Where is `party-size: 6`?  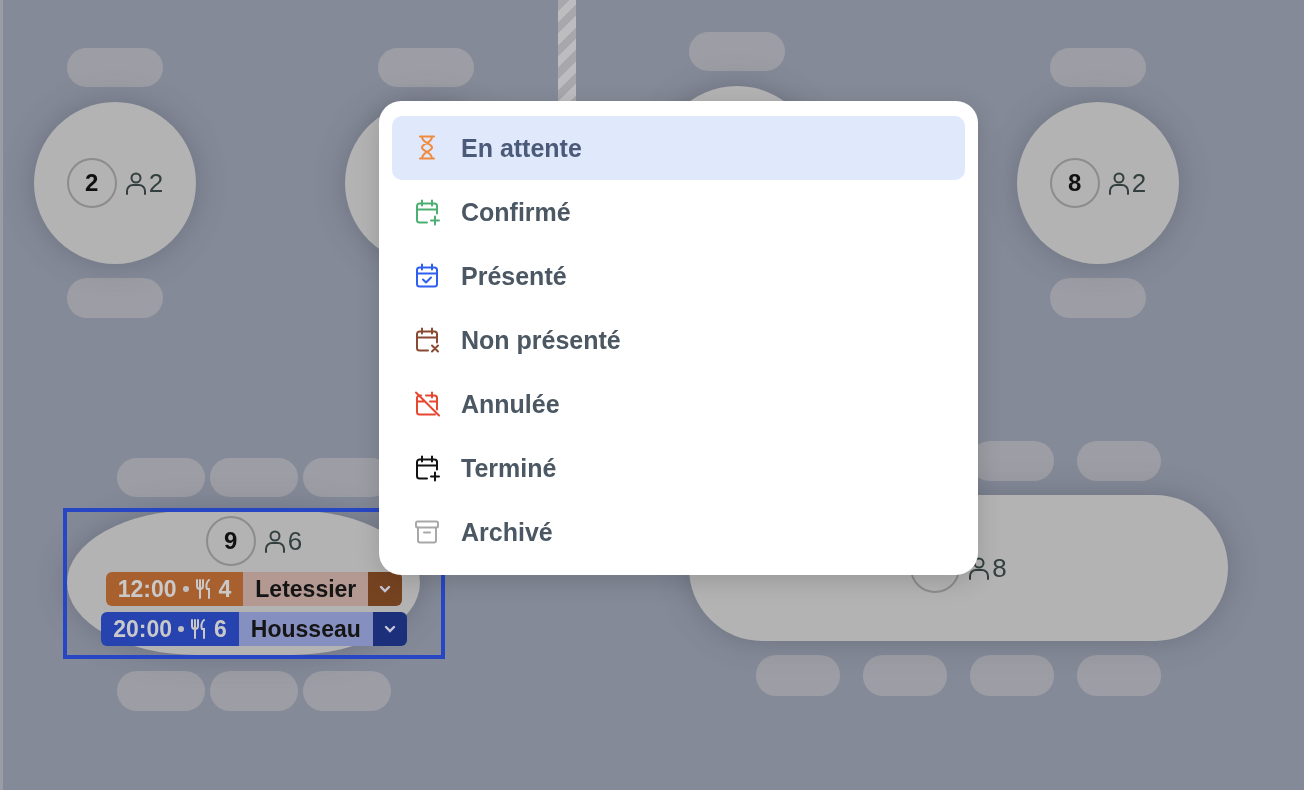
party-size: 6 is located at coordinates (220, 629).